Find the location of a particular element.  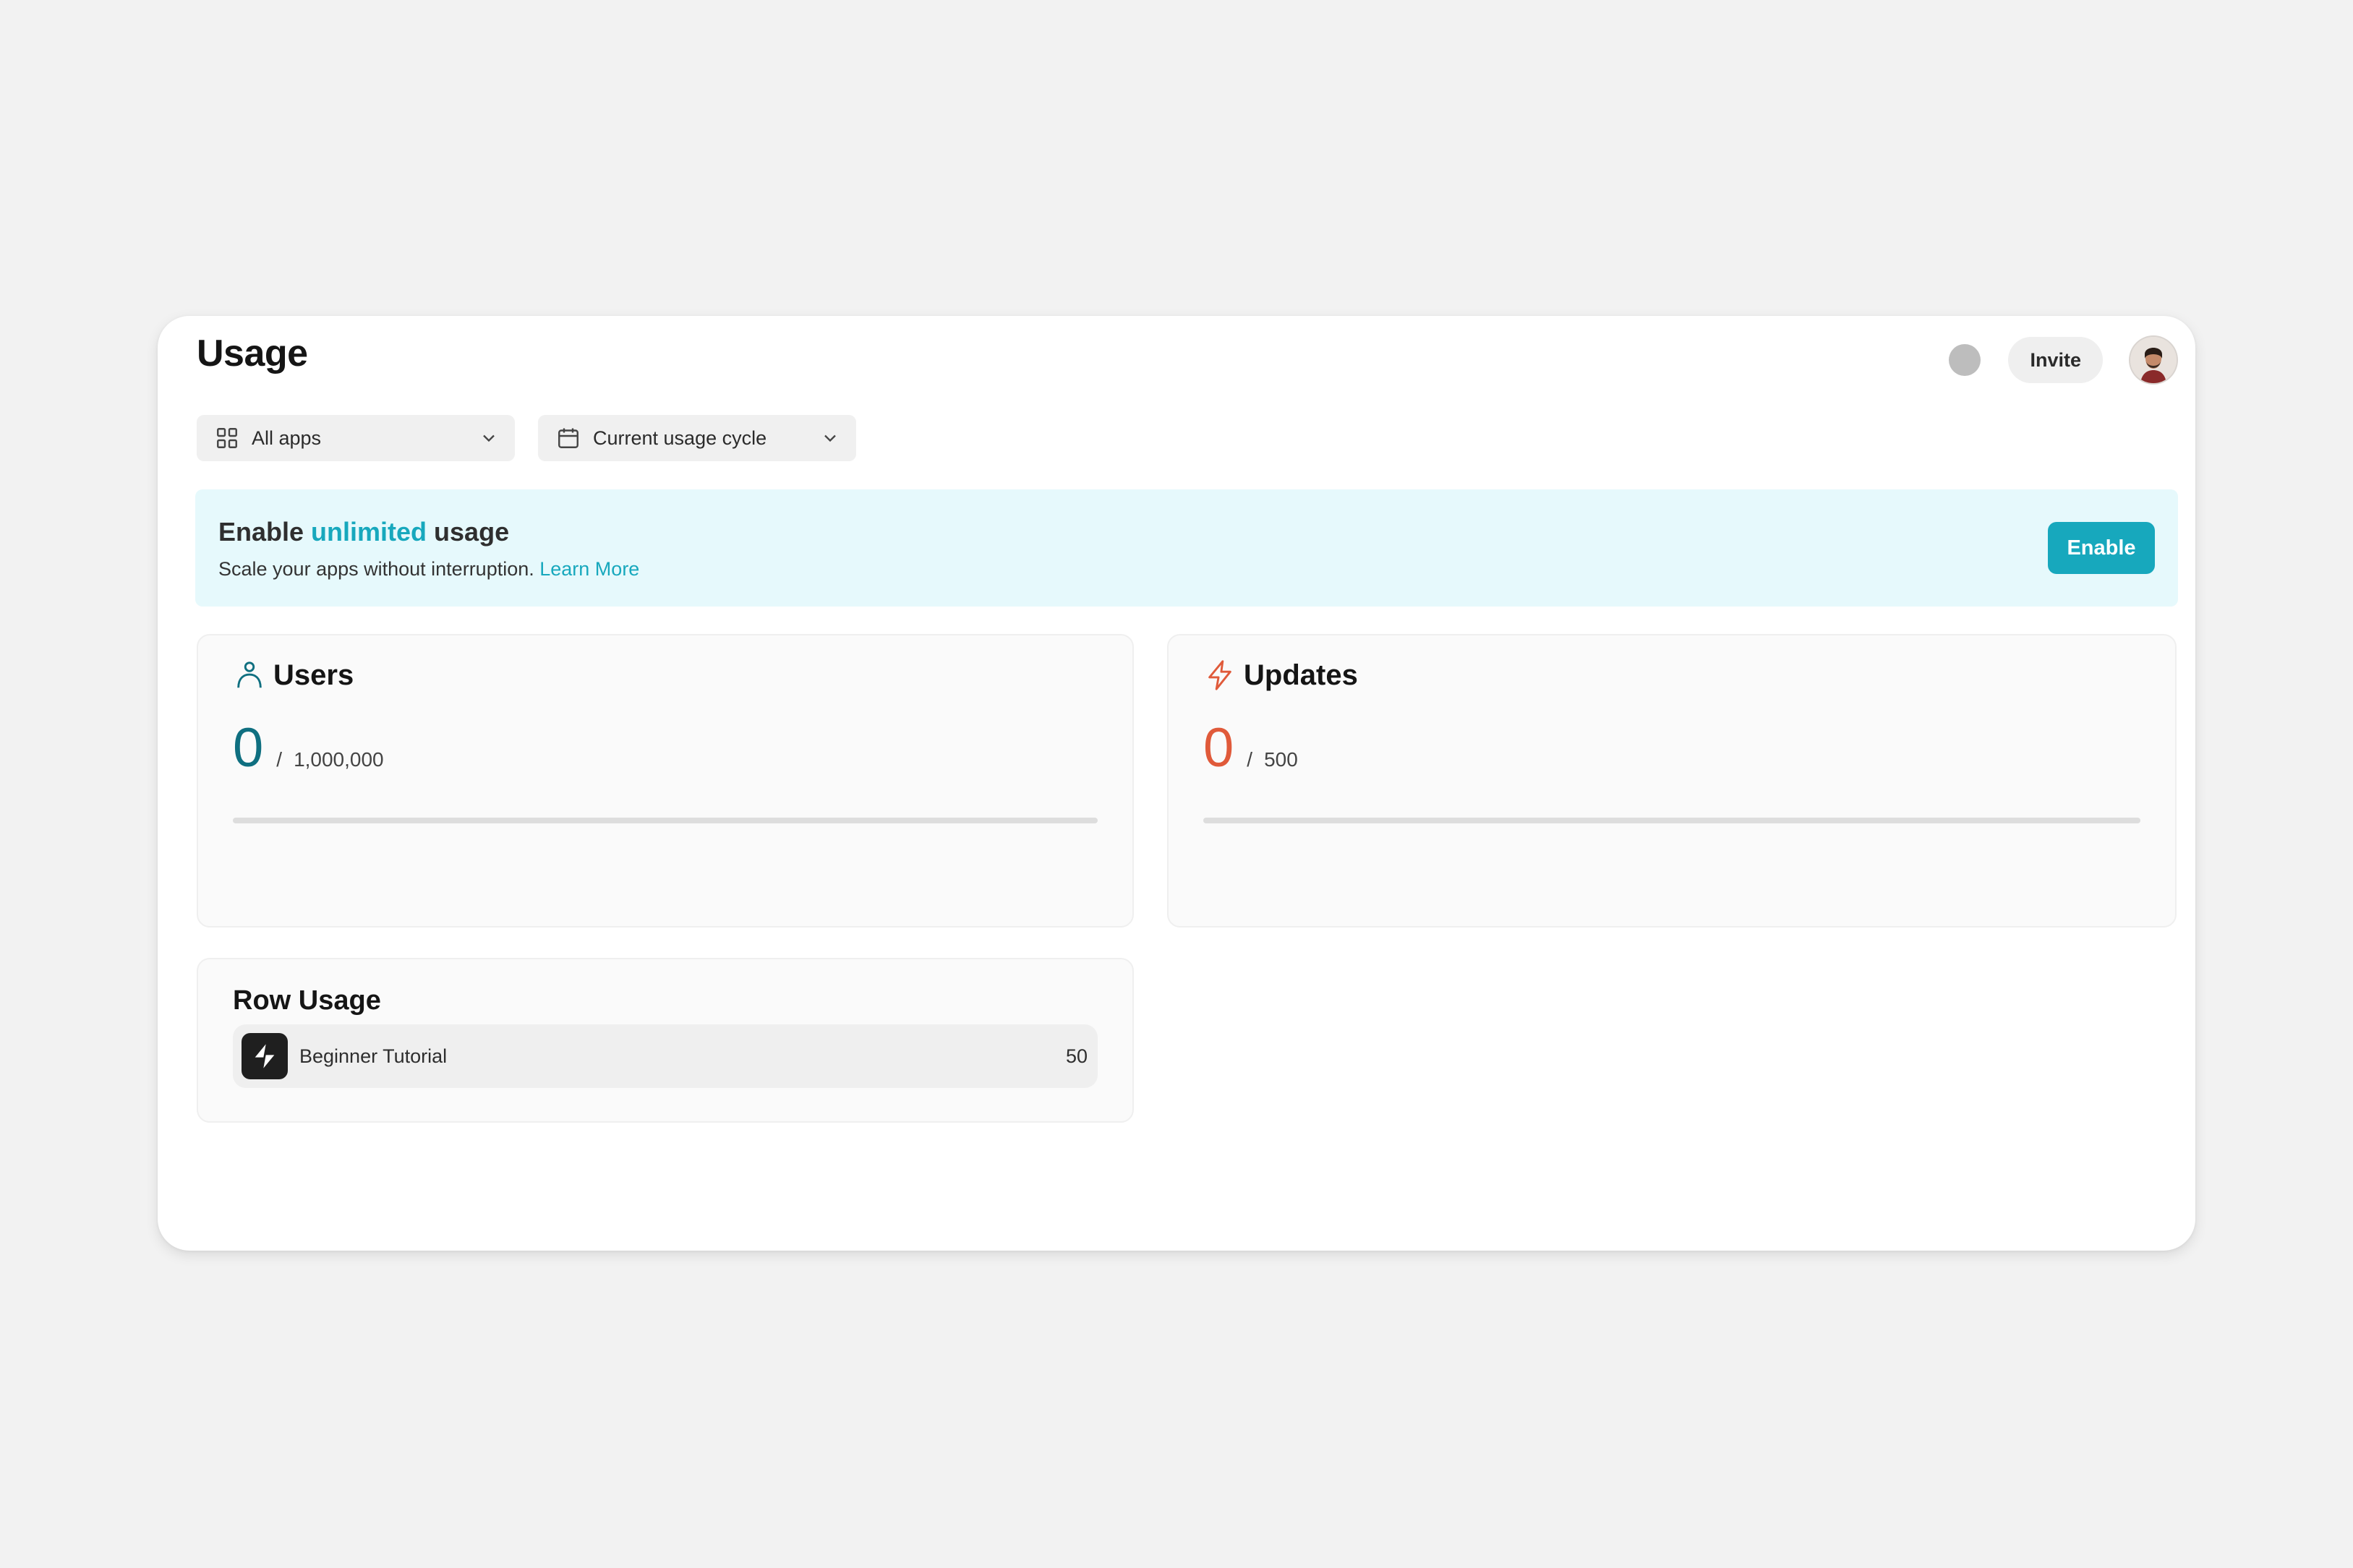

row-item-name: Beginner Tutorial is located at coordinates (373, 1056).